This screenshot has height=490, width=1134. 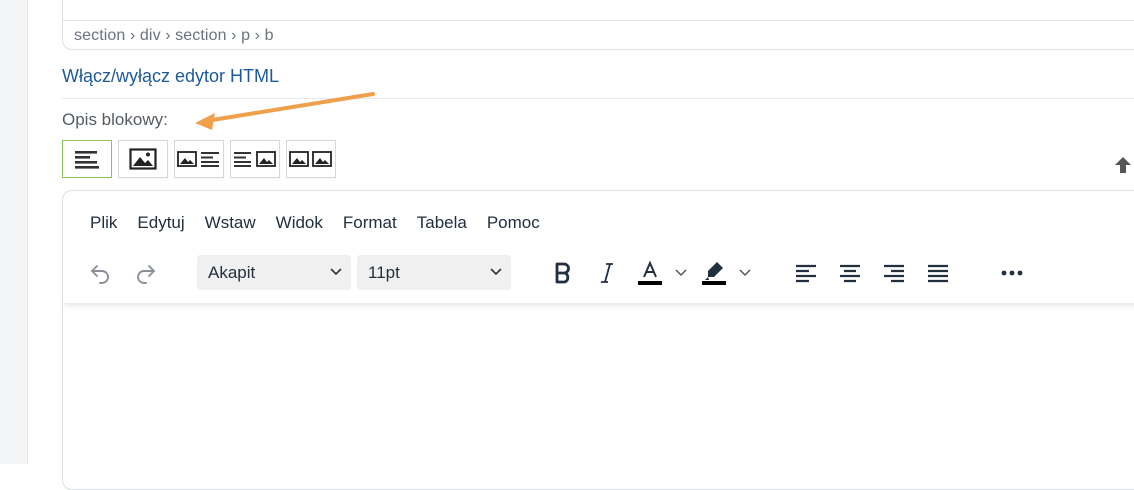 I want to click on highlight-color-dropdown, so click(x=745, y=273).